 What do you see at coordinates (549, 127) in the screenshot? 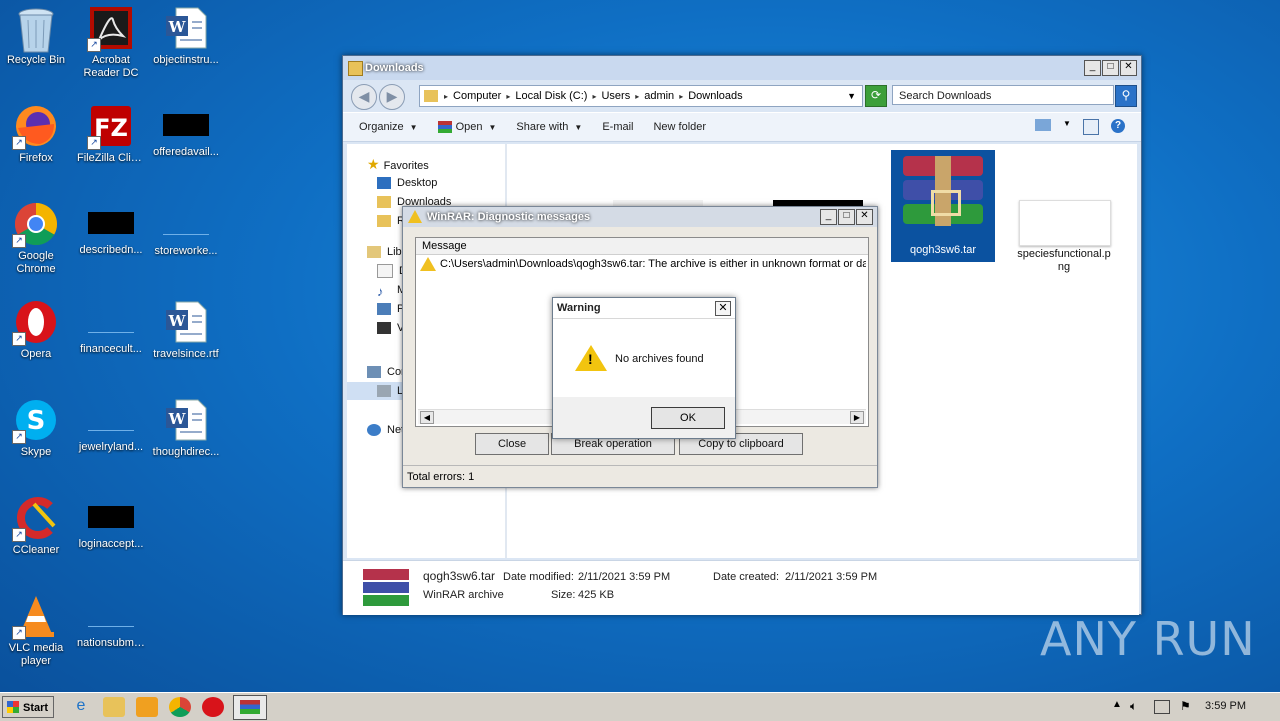
I see `share-with-button: Share with ▼` at bounding box center [549, 127].